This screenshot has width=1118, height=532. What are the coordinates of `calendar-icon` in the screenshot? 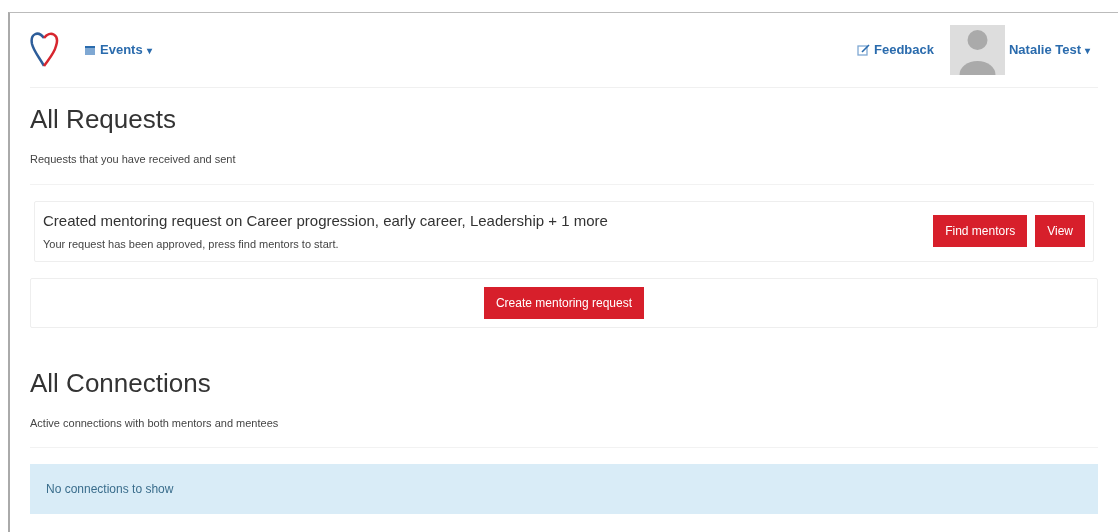 It's located at (90, 50).